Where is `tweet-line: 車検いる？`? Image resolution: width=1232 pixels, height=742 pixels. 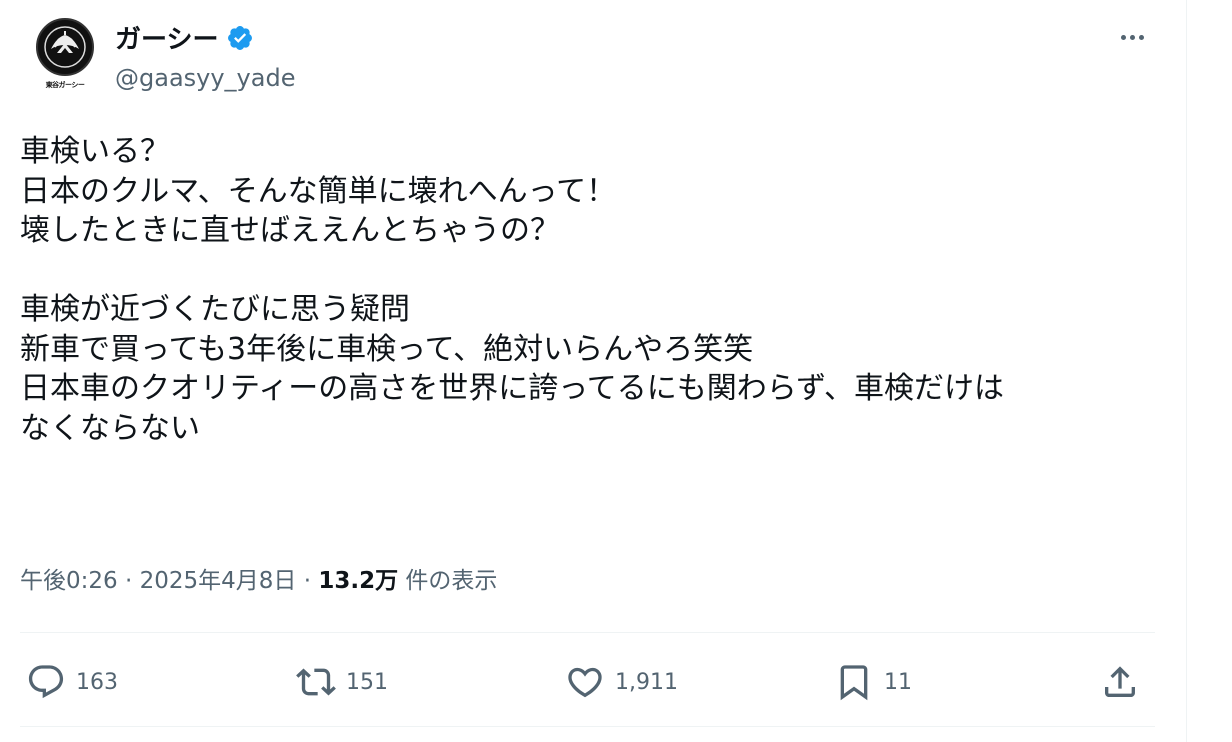 tweet-line: 車検いる？ is located at coordinates (95, 151).